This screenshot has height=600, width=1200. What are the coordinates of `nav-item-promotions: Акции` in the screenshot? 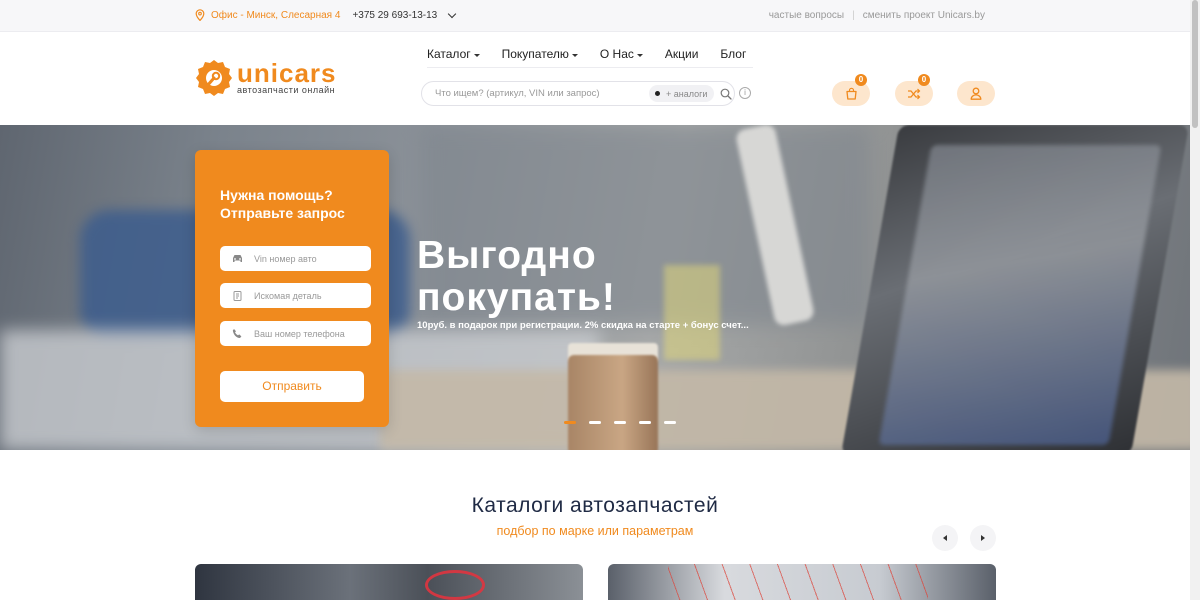 It's located at (682, 54).